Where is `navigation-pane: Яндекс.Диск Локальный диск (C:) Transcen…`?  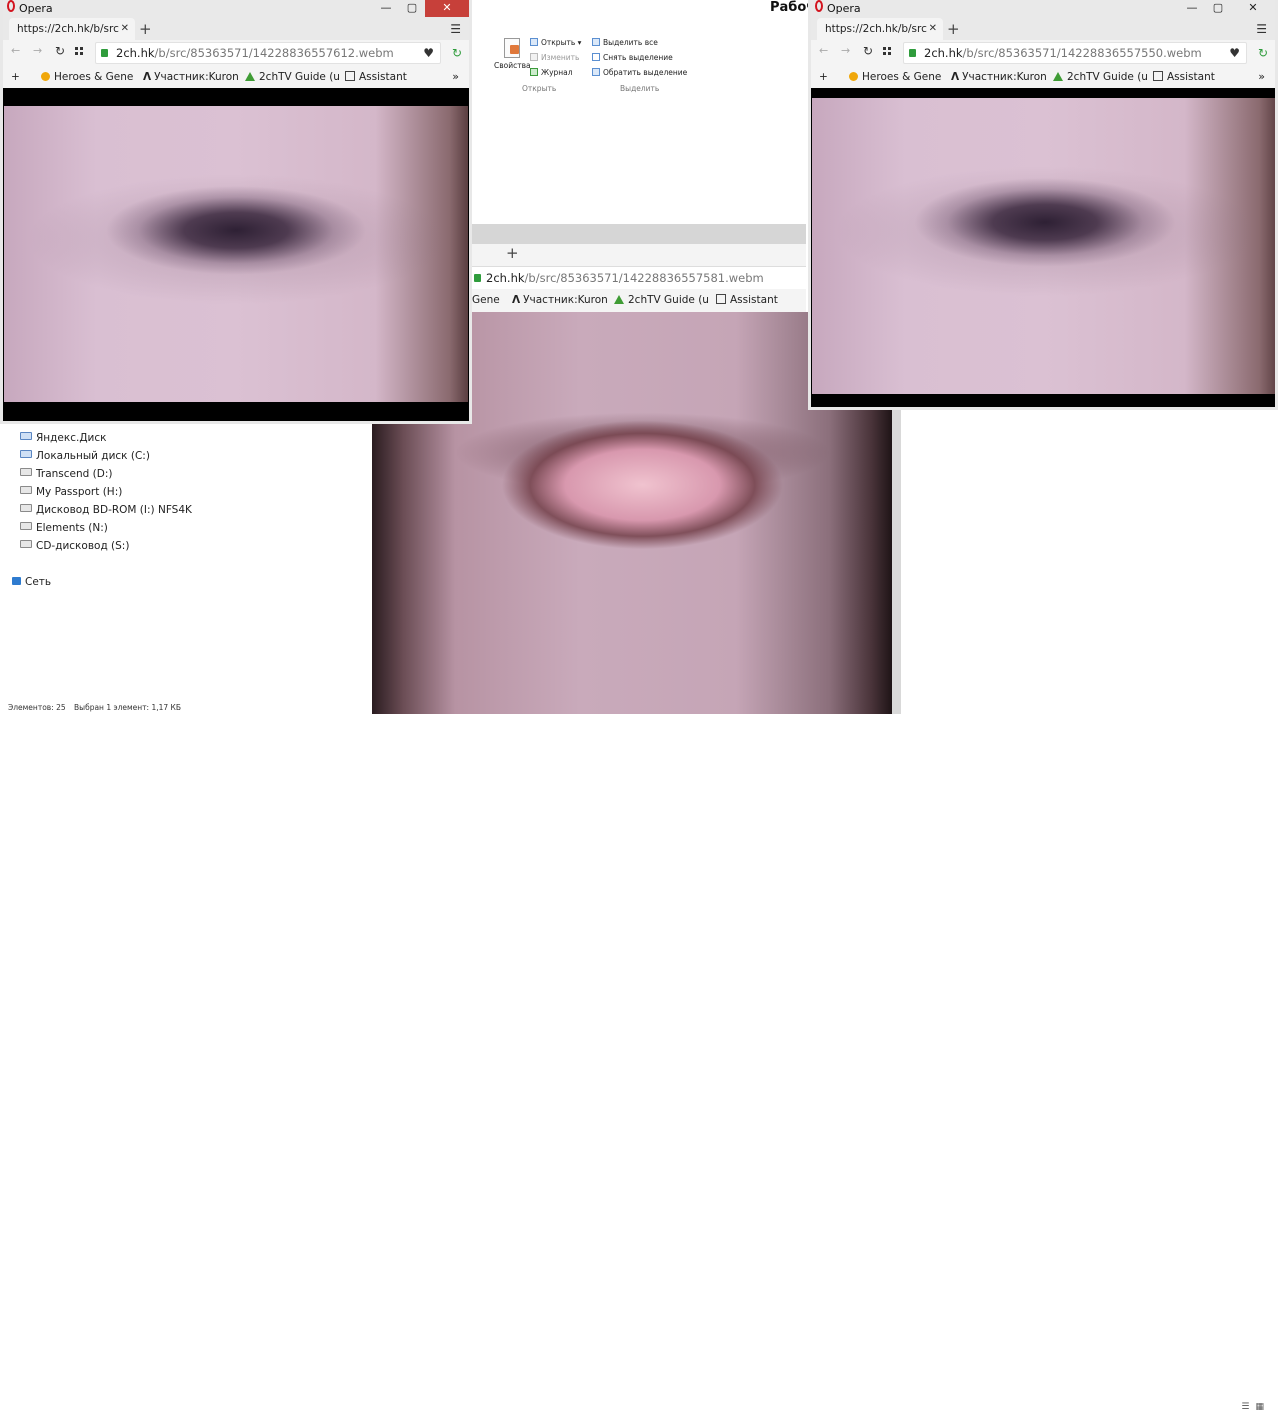
navigation-pane: Яндекс.Диск Локальный диск (C:) Transcen… is located at coordinates (186, 569).